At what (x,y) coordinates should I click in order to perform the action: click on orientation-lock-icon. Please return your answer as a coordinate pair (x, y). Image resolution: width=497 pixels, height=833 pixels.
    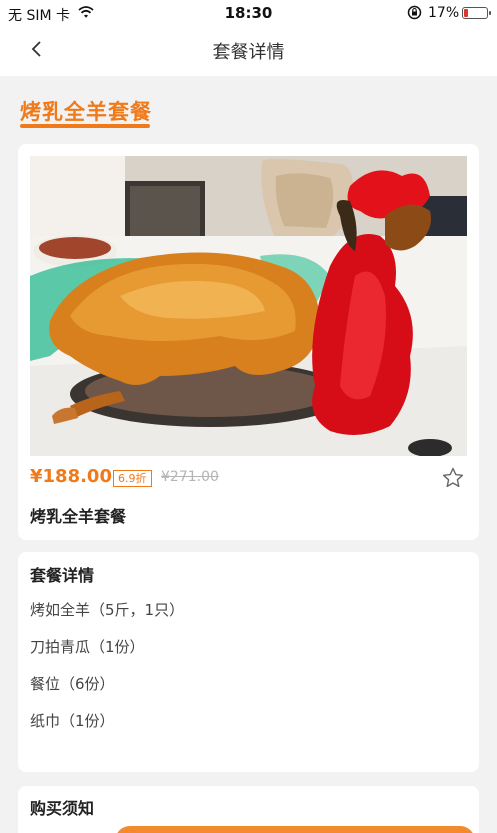
    Looking at the image, I should click on (414, 14).